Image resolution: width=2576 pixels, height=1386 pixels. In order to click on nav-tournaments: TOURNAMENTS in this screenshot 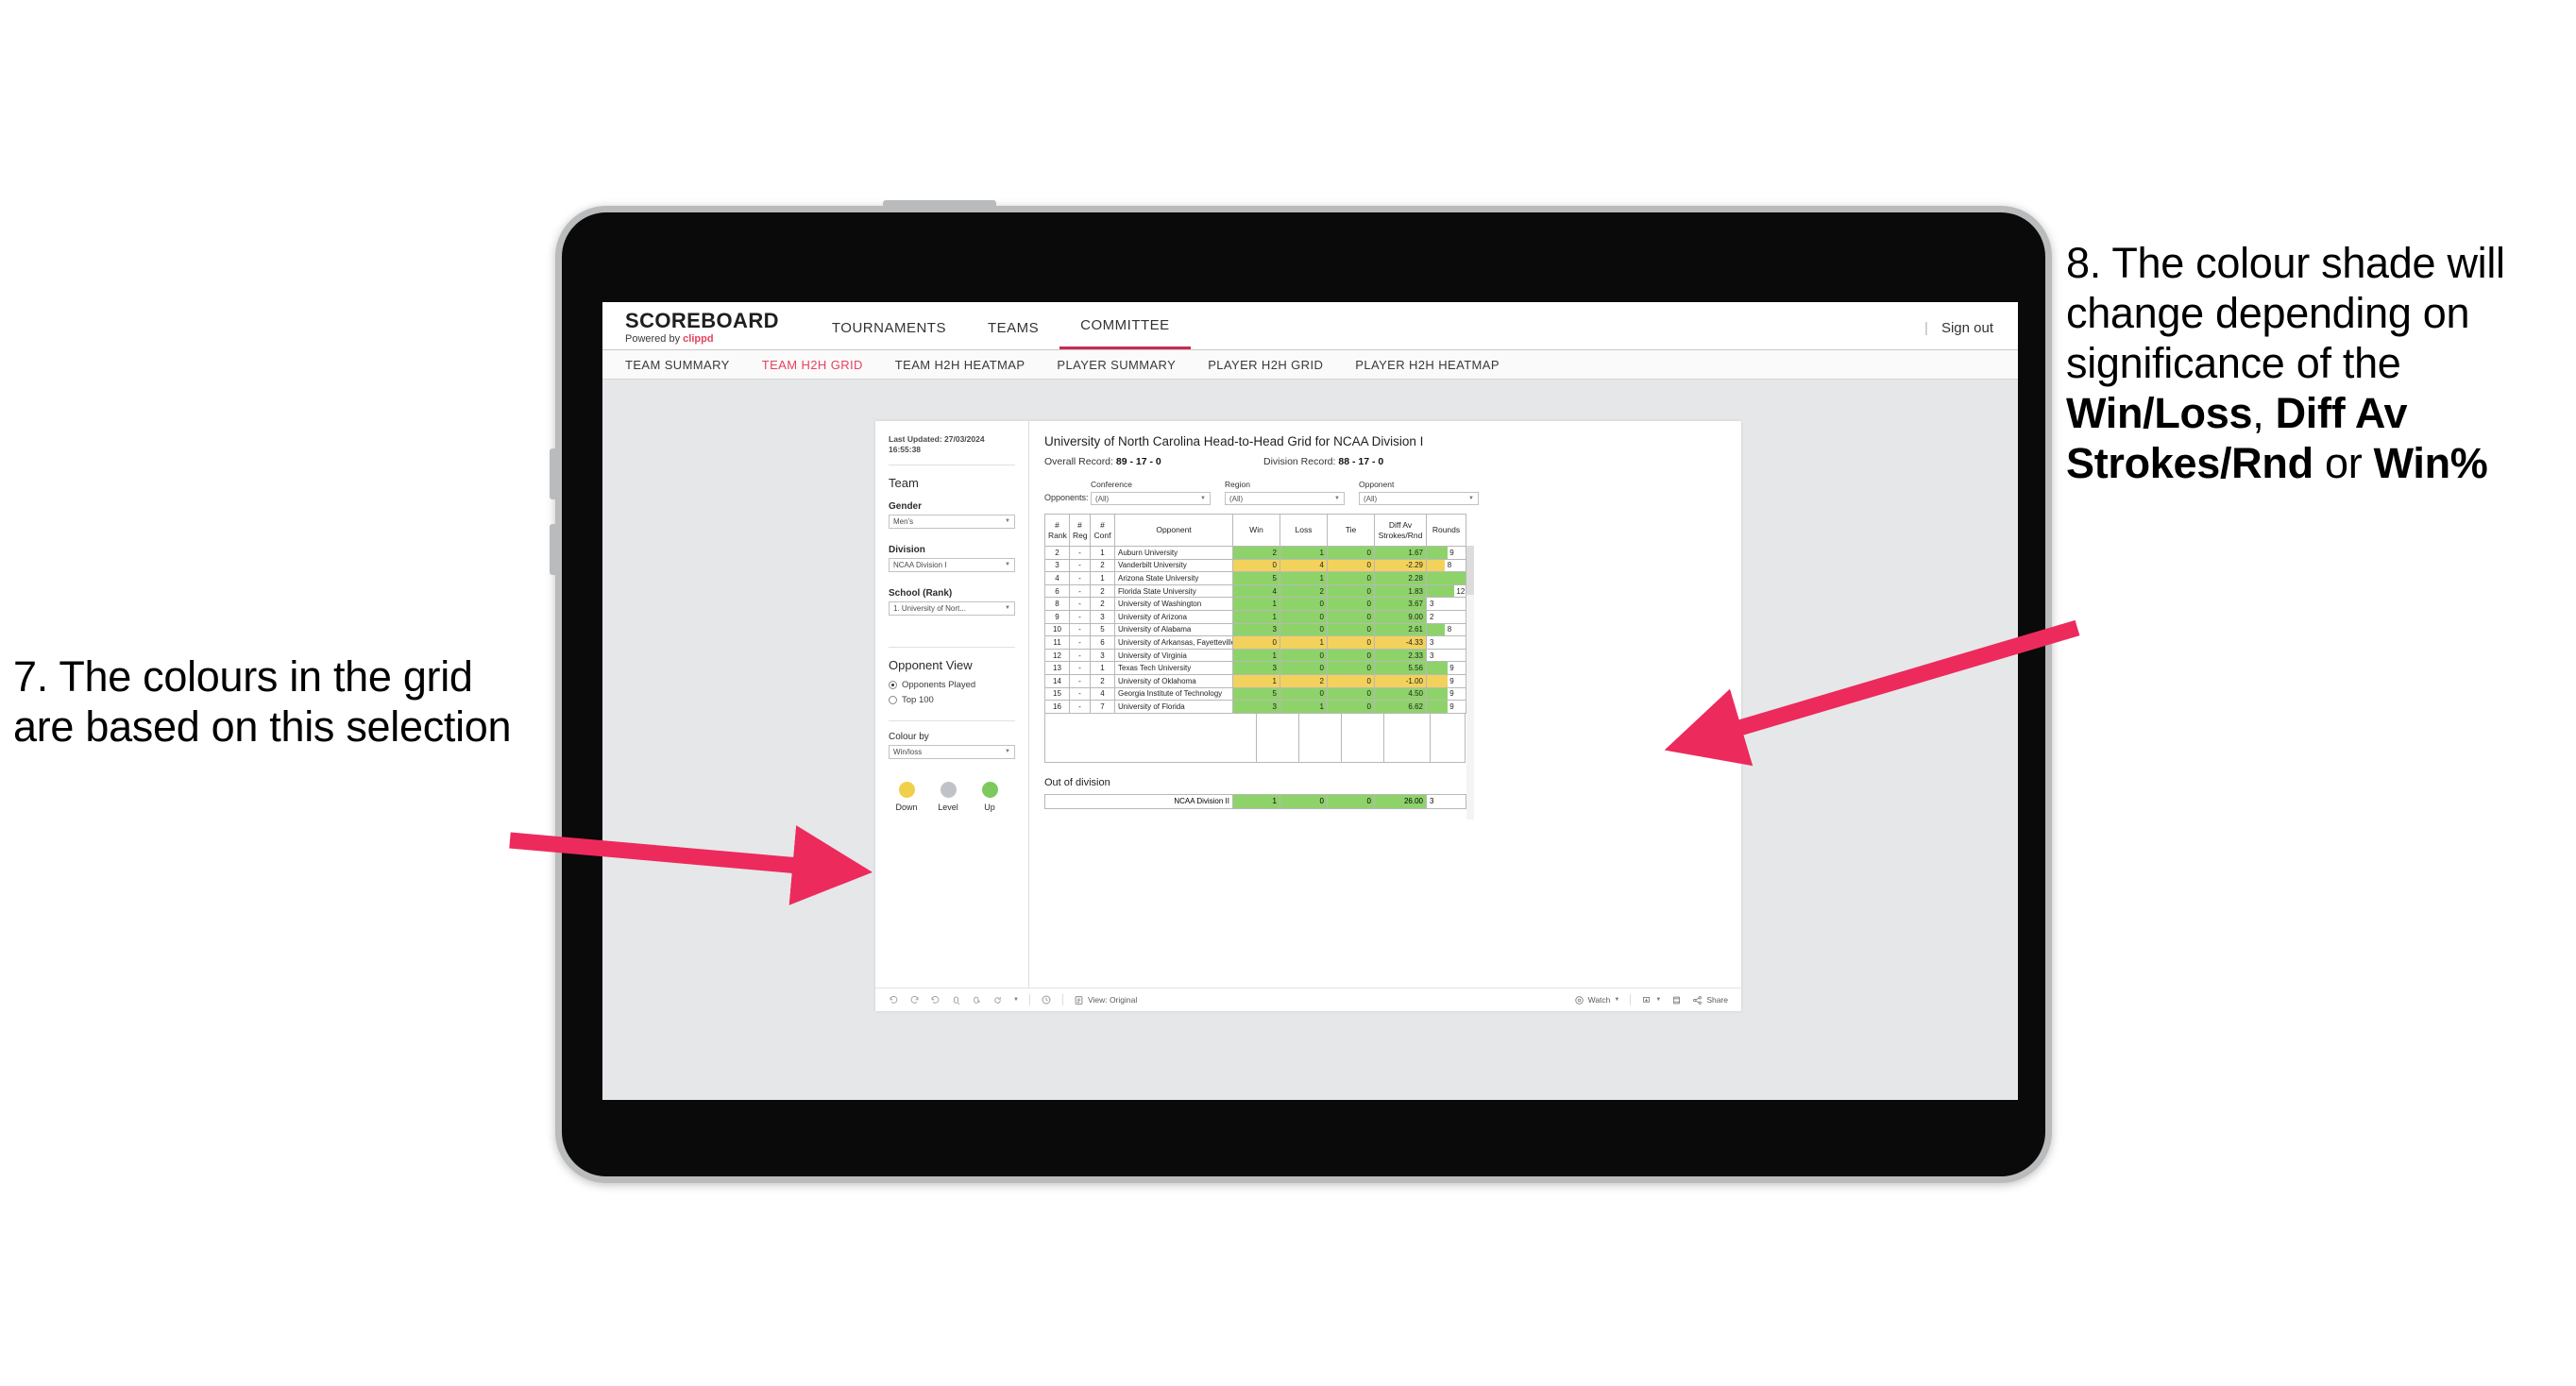, I will do `click(889, 334)`.